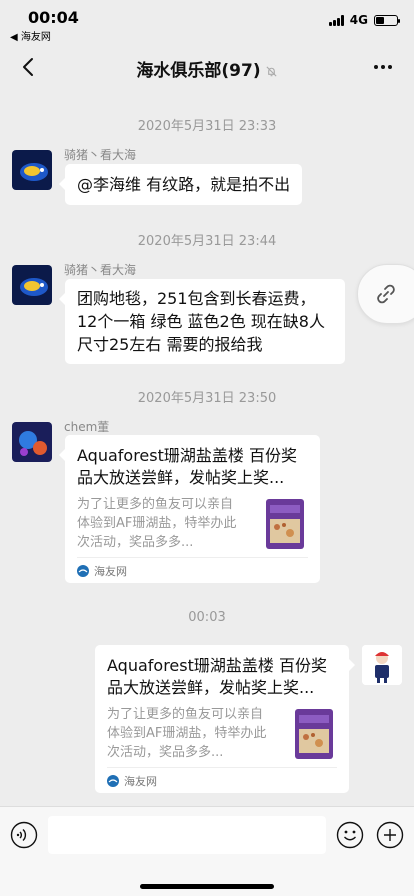  I want to click on home-indicator, so click(207, 886).